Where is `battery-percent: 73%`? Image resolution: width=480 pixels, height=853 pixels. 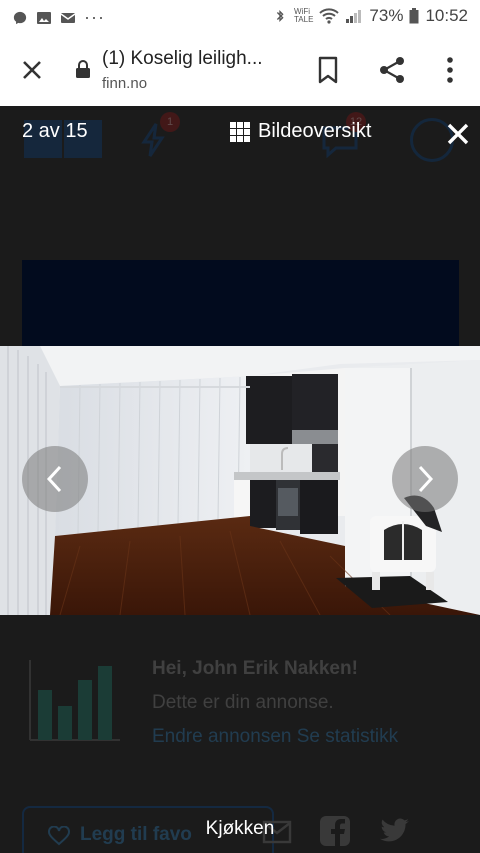 battery-percent: 73% is located at coordinates (386, 15).